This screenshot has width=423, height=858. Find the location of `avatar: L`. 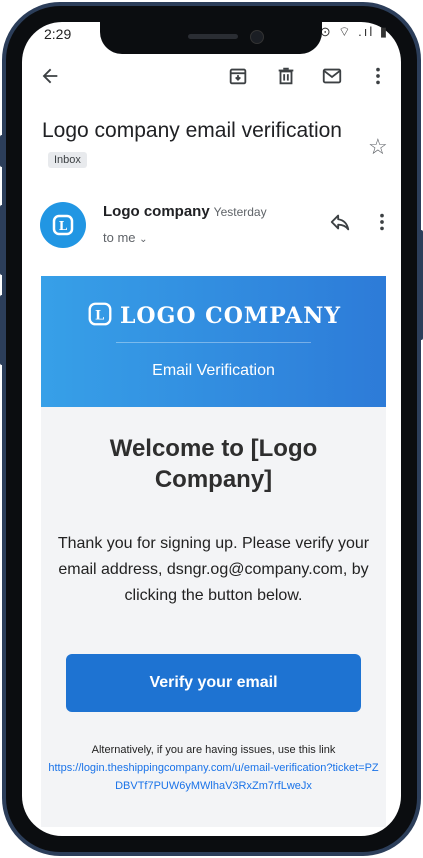

avatar: L is located at coordinates (63, 225).